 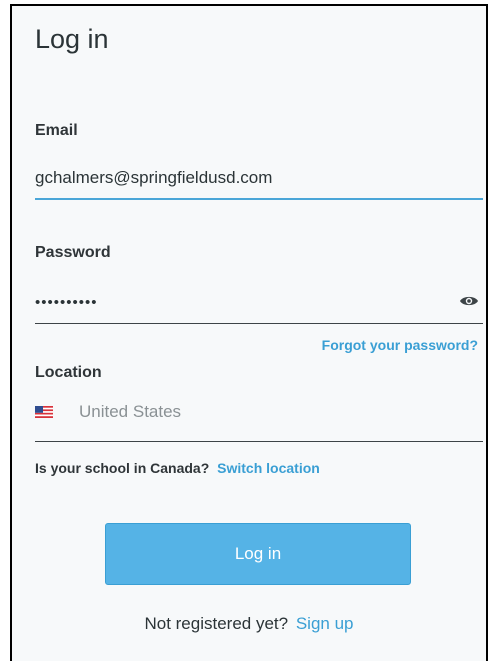 What do you see at coordinates (259, 441) in the screenshot?
I see `location-underline` at bounding box center [259, 441].